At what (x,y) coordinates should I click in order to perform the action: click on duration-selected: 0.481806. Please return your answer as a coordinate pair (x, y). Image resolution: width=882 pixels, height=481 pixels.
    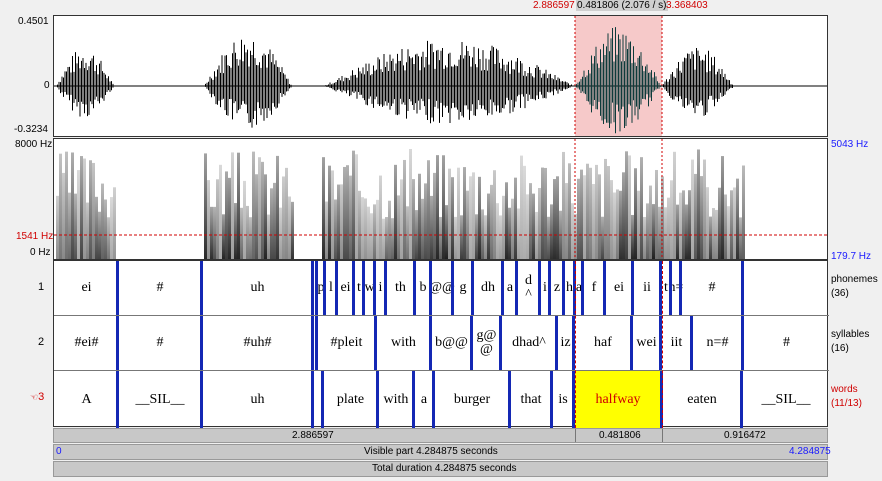
    Looking at the image, I should click on (620, 435).